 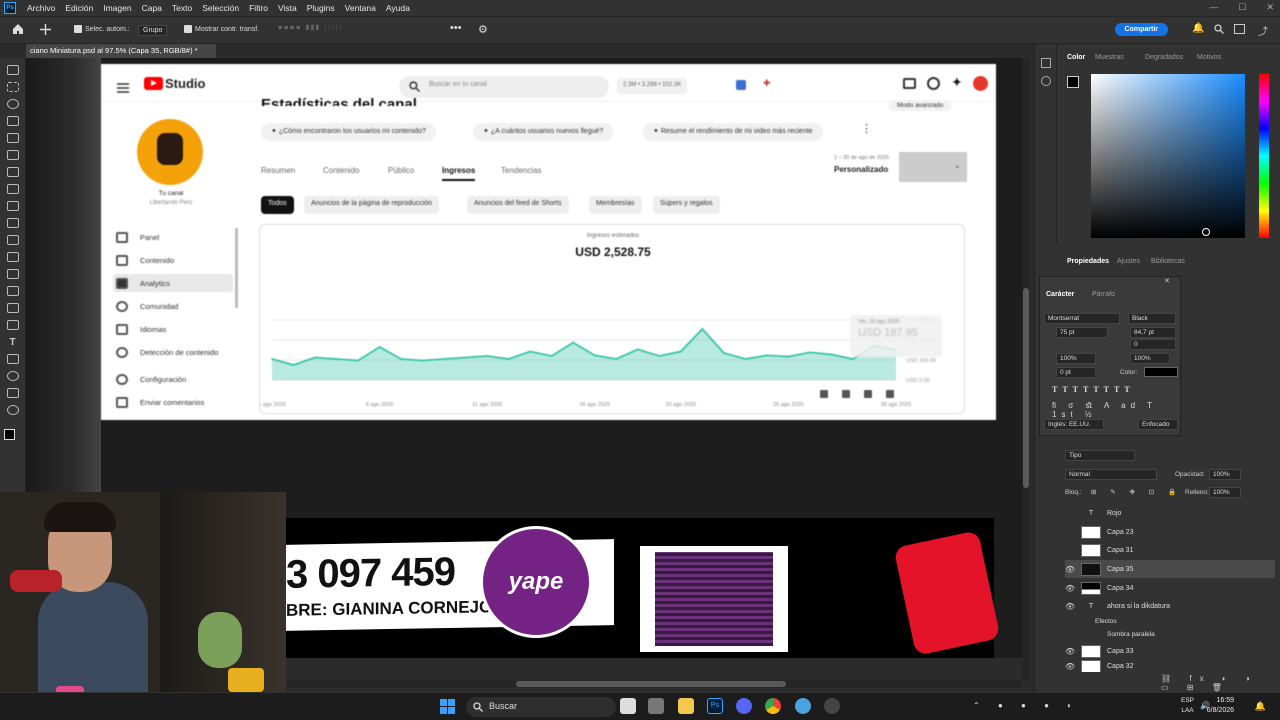 What do you see at coordinates (456, 28) in the screenshot?
I see `more-options-icon: •••` at bounding box center [456, 28].